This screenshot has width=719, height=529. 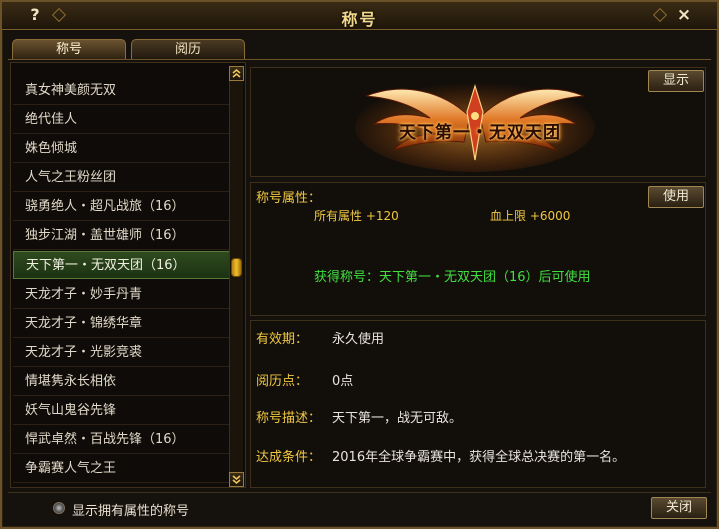 I want to click on filter-radio, so click(x=59, y=508).